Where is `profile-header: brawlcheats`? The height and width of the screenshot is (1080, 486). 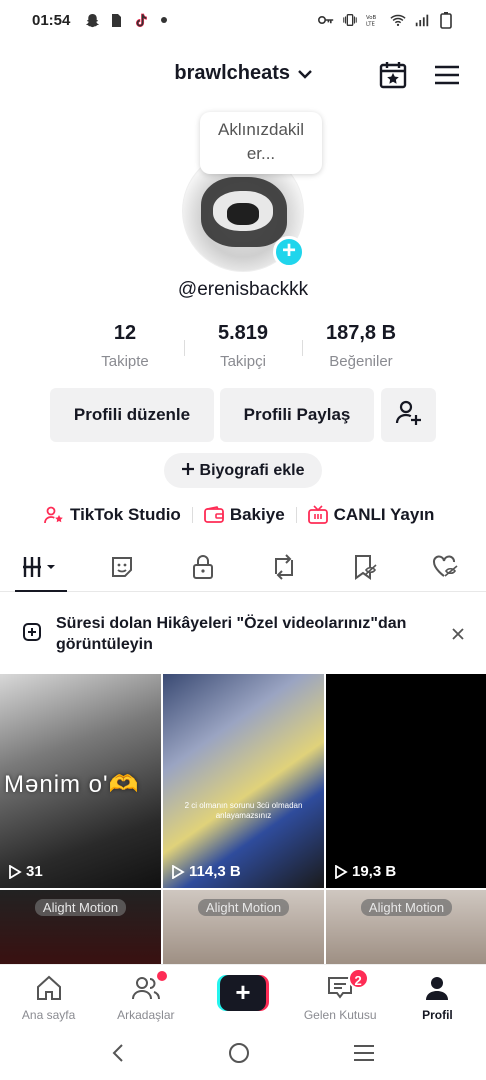
profile-header: brawlcheats is located at coordinates (243, 74).